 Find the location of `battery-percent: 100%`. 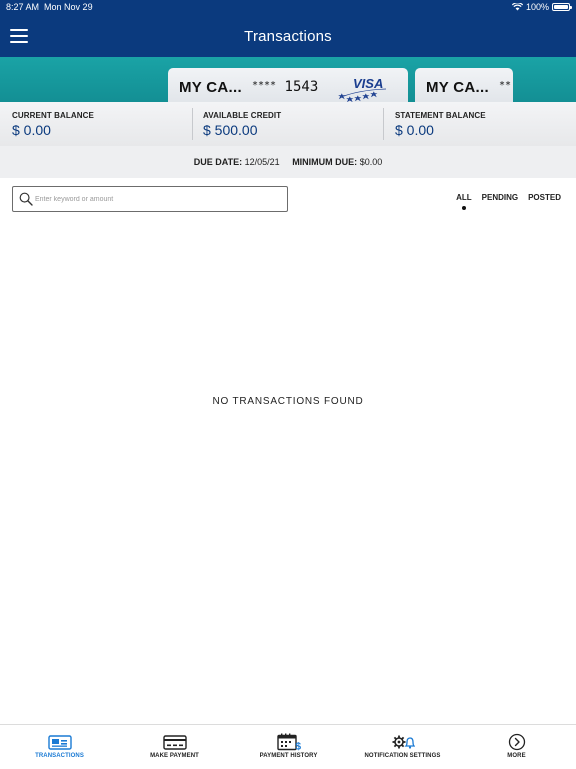

battery-percent: 100% is located at coordinates (537, 7).